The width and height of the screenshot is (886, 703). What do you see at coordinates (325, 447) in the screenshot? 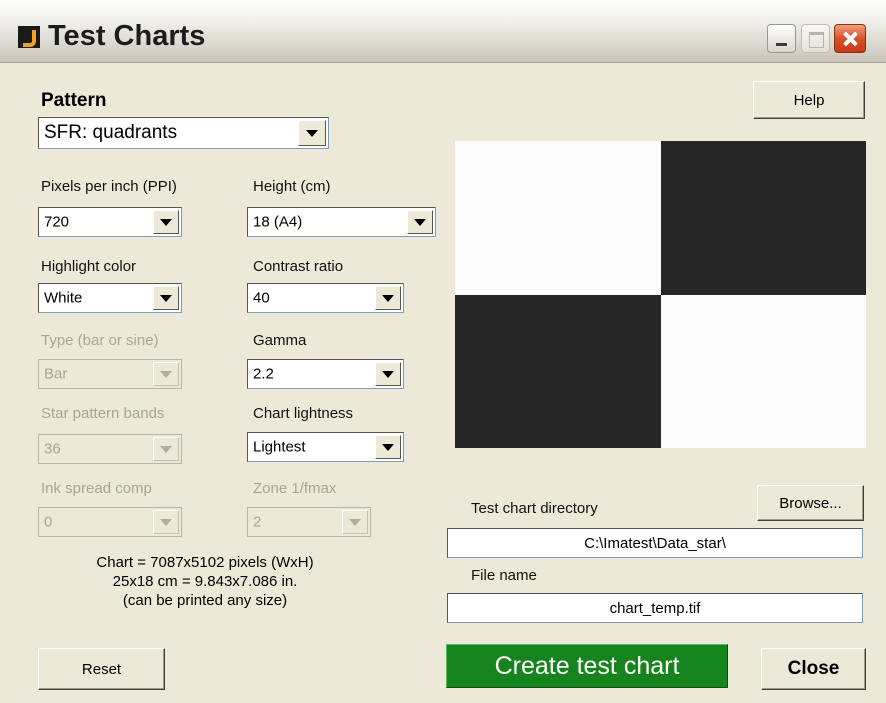
I see `chart-lightness-dropdown: Lightest` at bounding box center [325, 447].